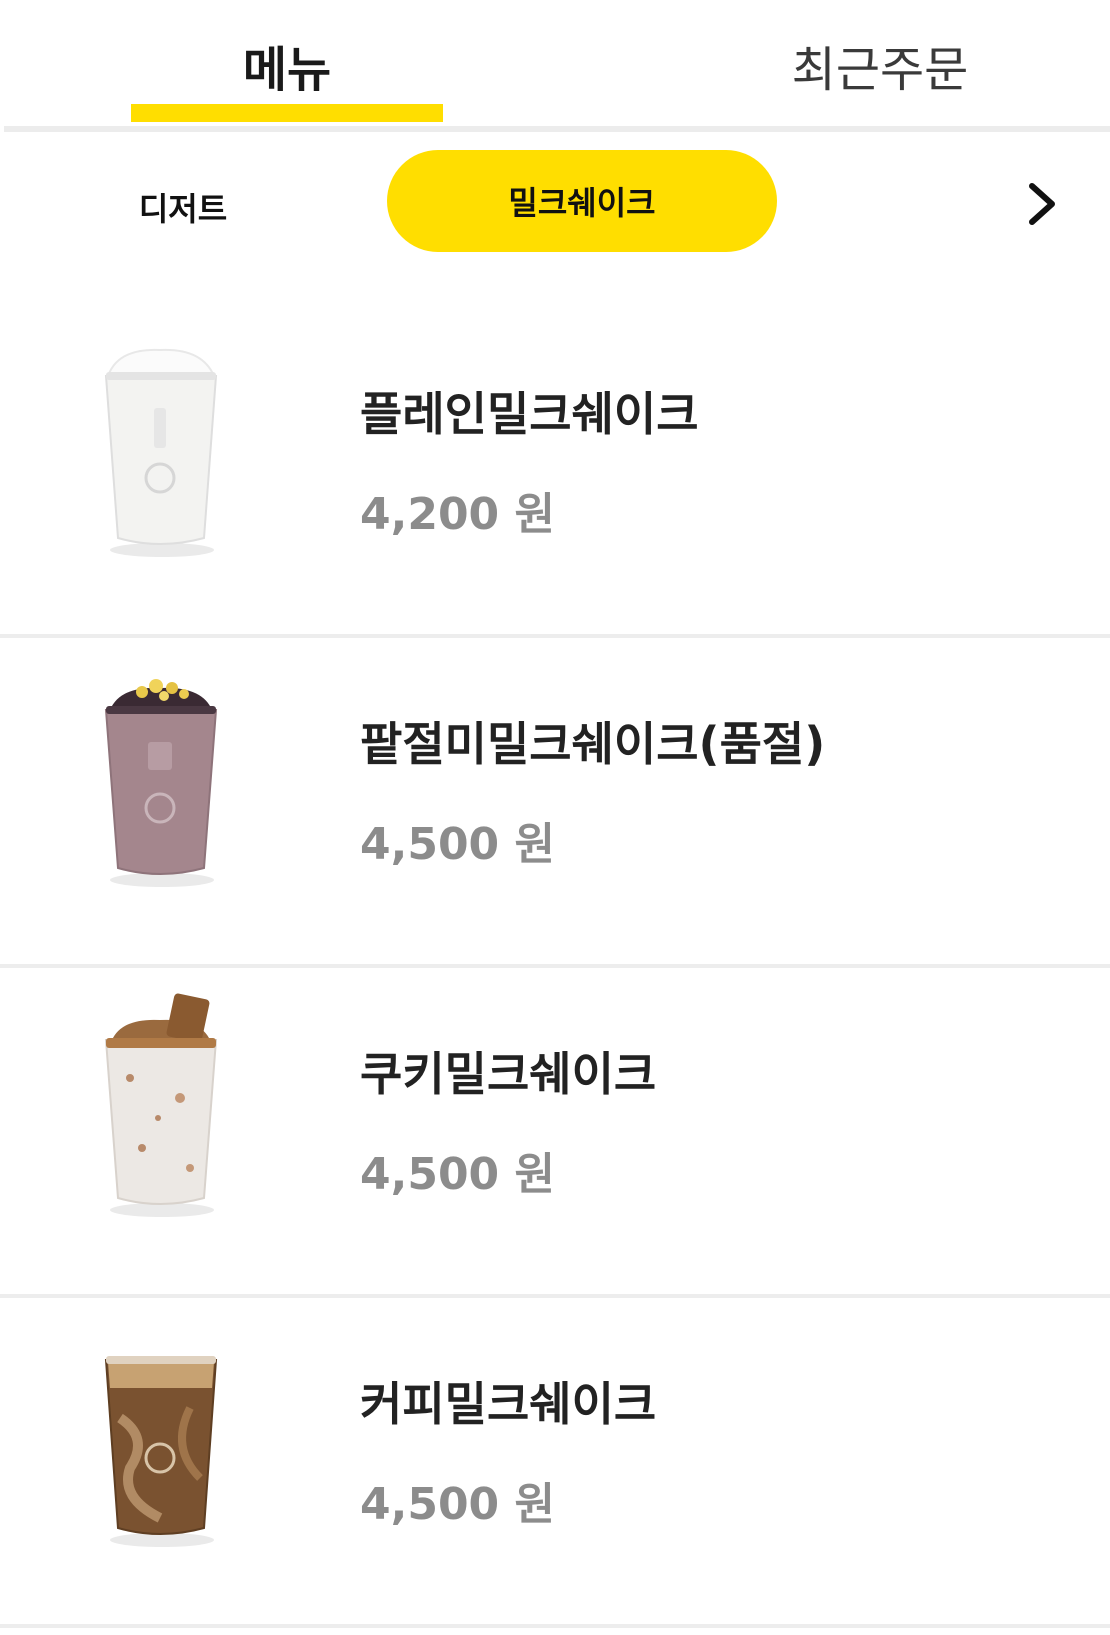 The image size is (1110, 1635). Describe the element at coordinates (1042, 204) in the screenshot. I see `chevron-right-icon` at that location.